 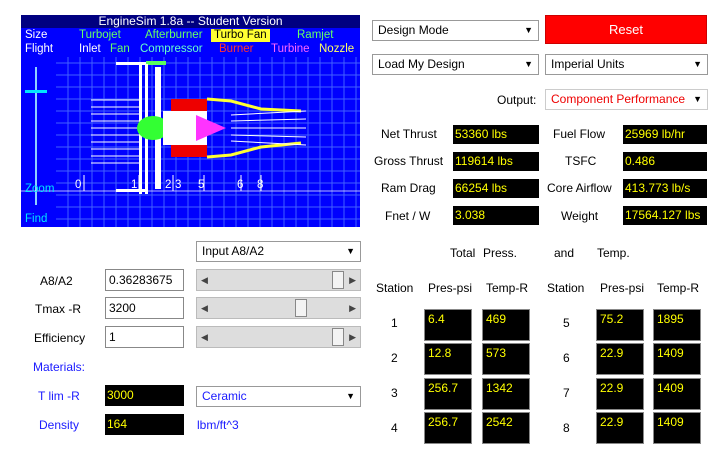 I want to click on engine-type-turbofan: Turbo Fan, so click(x=240, y=35).